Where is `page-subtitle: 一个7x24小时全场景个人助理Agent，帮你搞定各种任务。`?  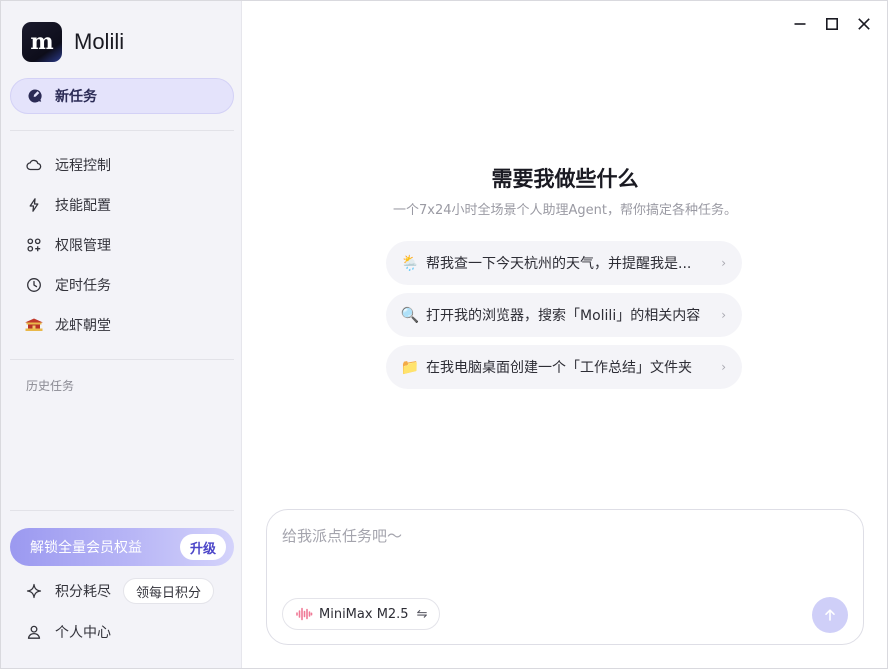
page-subtitle: 一个7x24小时全场景个人助理Agent，帮你搞定各种任务。 is located at coordinates (565, 210).